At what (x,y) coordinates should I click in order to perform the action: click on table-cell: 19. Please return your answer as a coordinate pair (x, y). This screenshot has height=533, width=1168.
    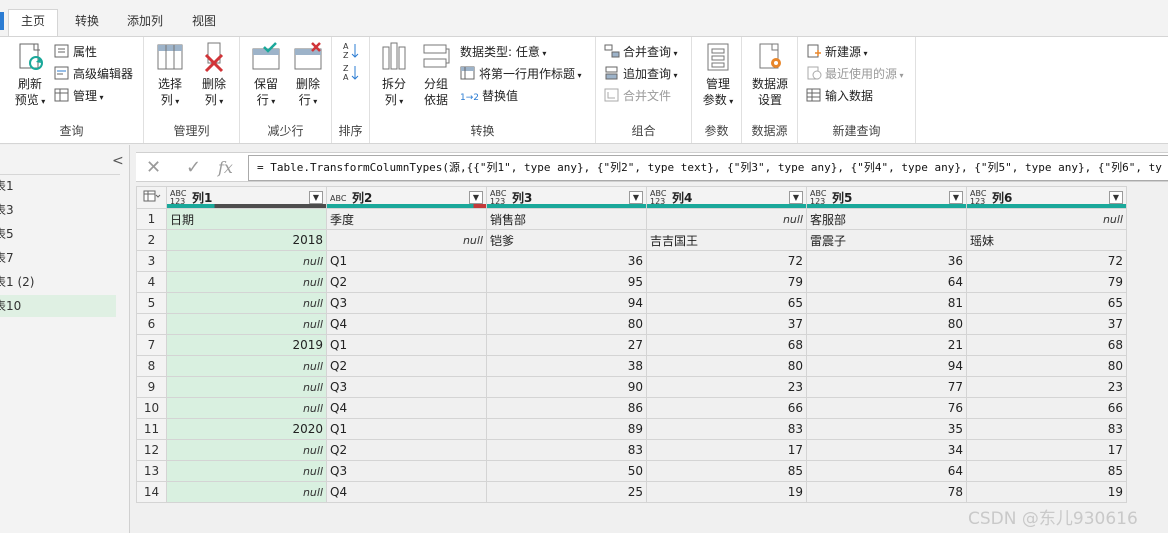
    Looking at the image, I should click on (726, 492).